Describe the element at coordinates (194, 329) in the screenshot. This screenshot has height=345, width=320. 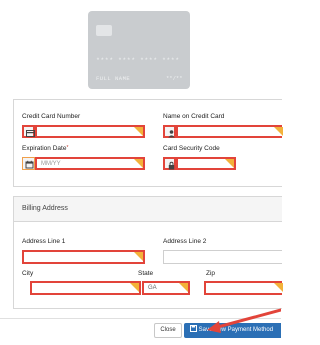
I see `save-icon` at that location.